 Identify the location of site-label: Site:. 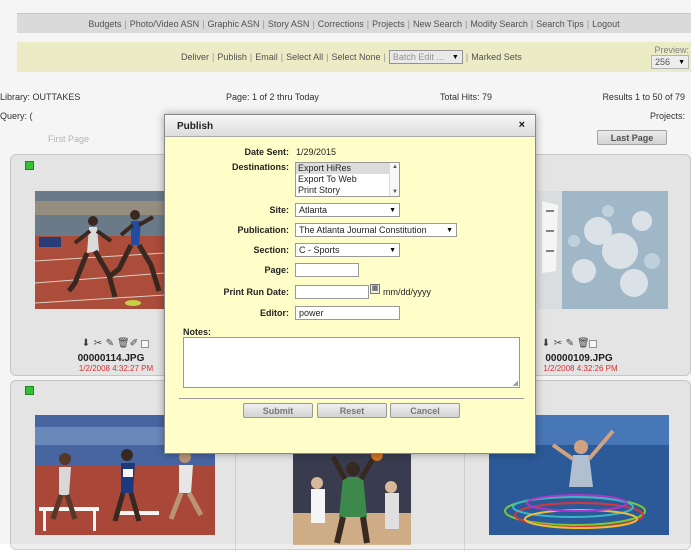
(279, 210).